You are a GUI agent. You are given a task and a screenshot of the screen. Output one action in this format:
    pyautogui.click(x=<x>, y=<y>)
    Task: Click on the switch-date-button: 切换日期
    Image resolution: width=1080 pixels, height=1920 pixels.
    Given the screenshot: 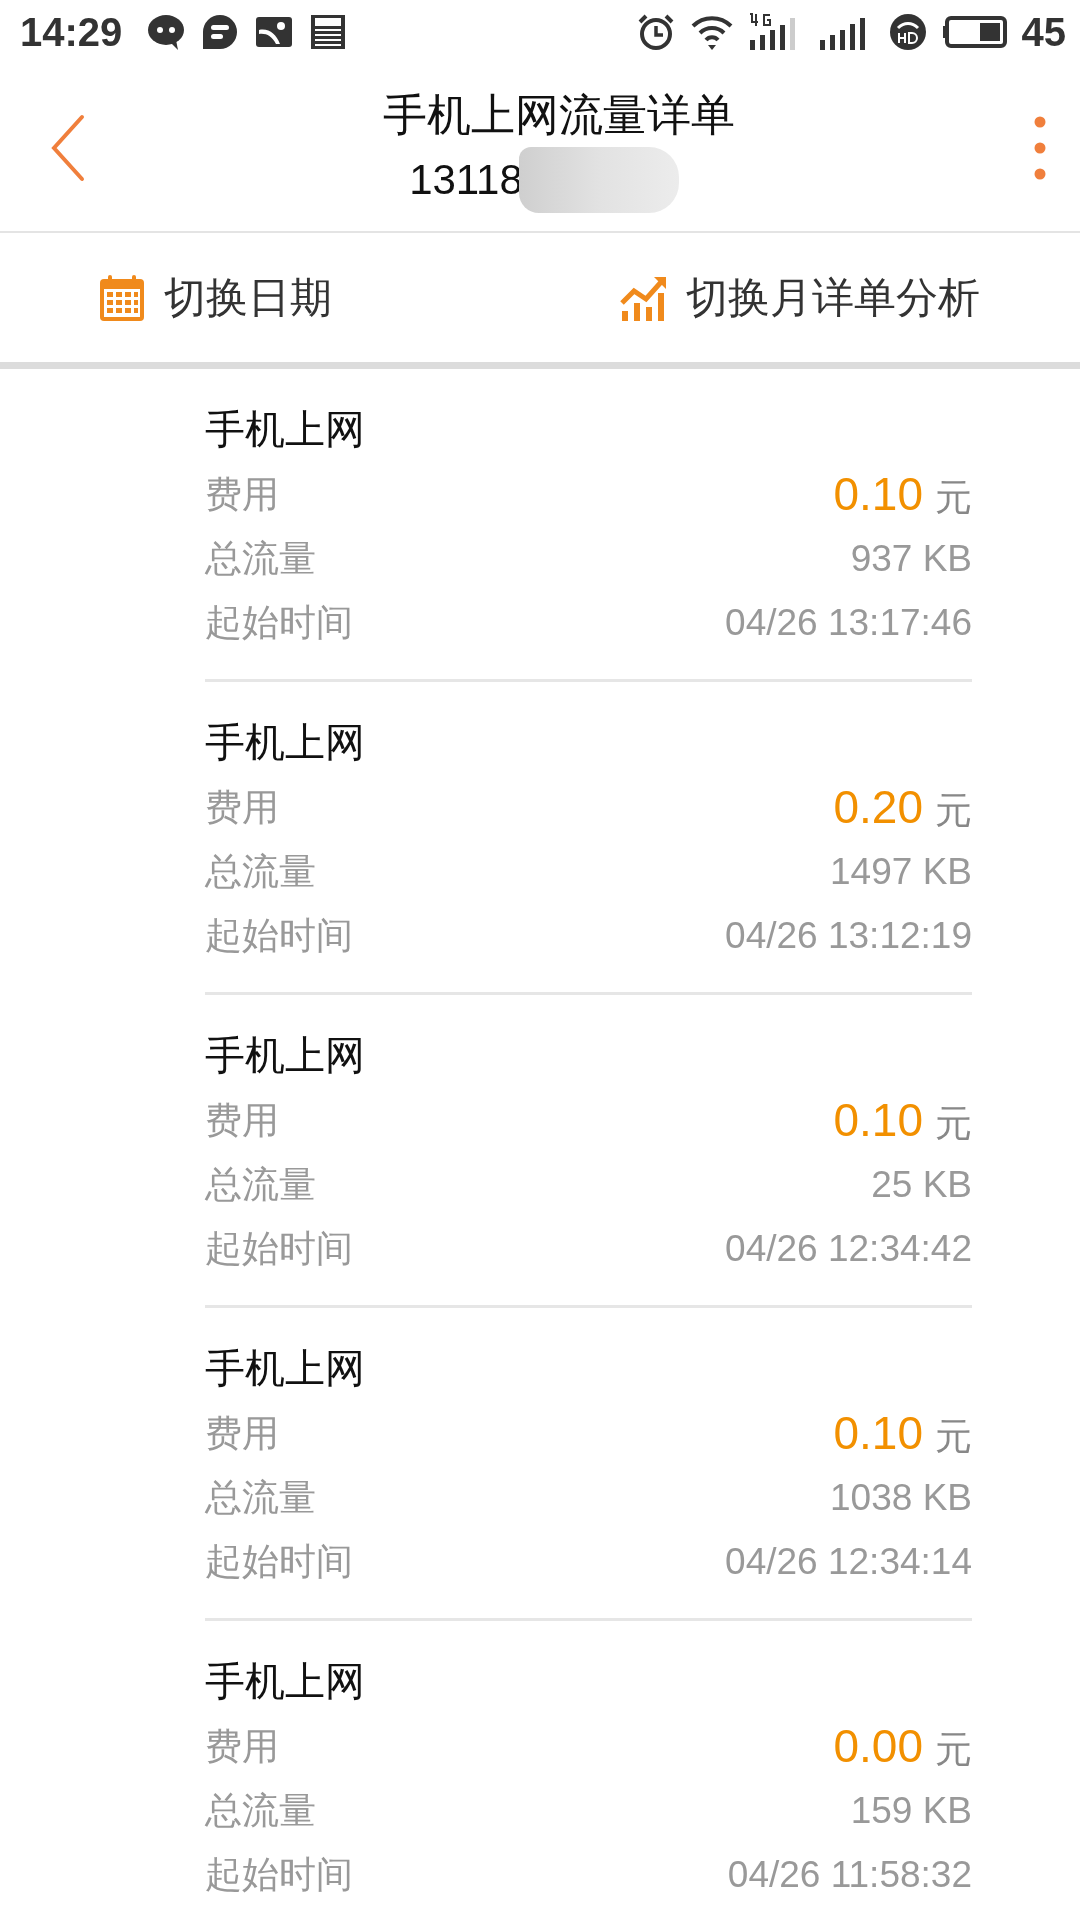 What is the action you would take?
    pyautogui.click(x=215, y=297)
    